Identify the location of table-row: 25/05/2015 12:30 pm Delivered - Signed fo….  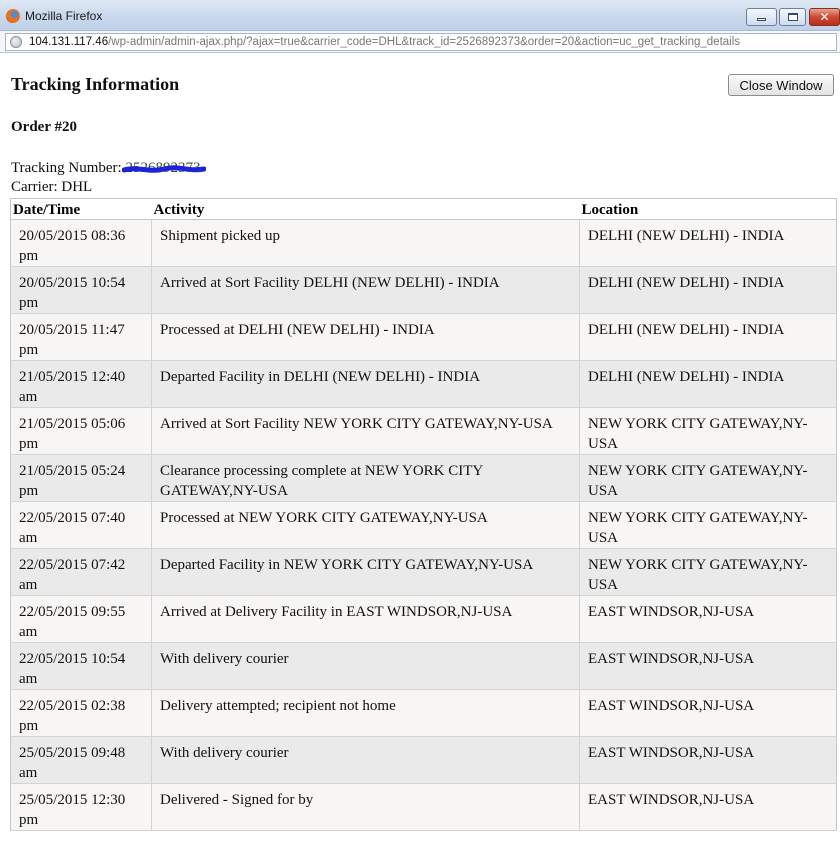
(423, 807).